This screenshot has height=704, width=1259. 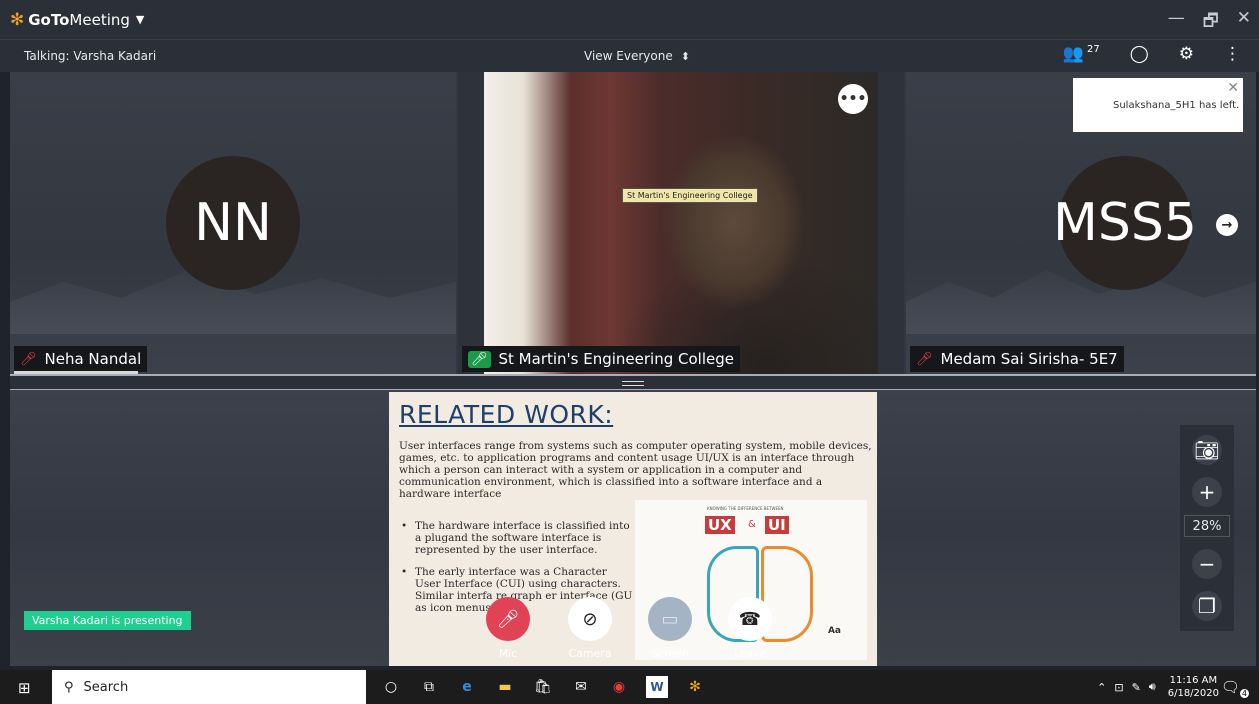 What do you see at coordinates (619, 687) in the screenshot?
I see `chrome-icon: ◉` at bounding box center [619, 687].